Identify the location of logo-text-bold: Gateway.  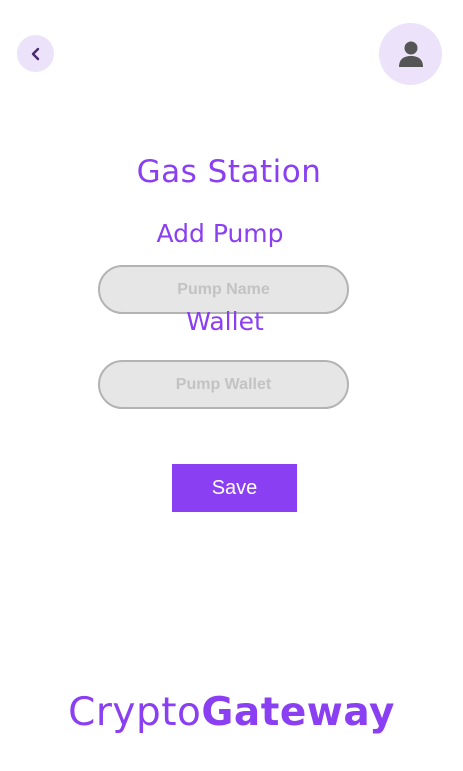
(298, 712).